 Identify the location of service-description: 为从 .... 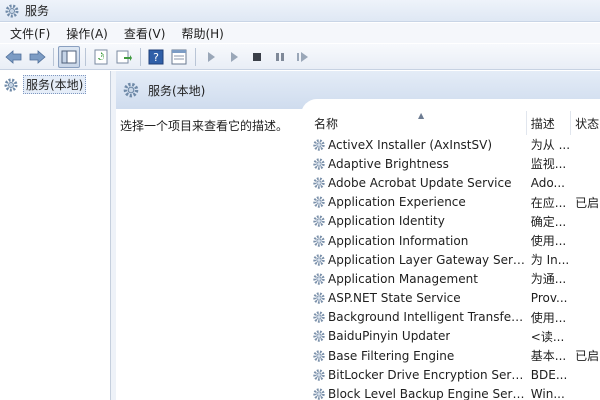
(550, 145).